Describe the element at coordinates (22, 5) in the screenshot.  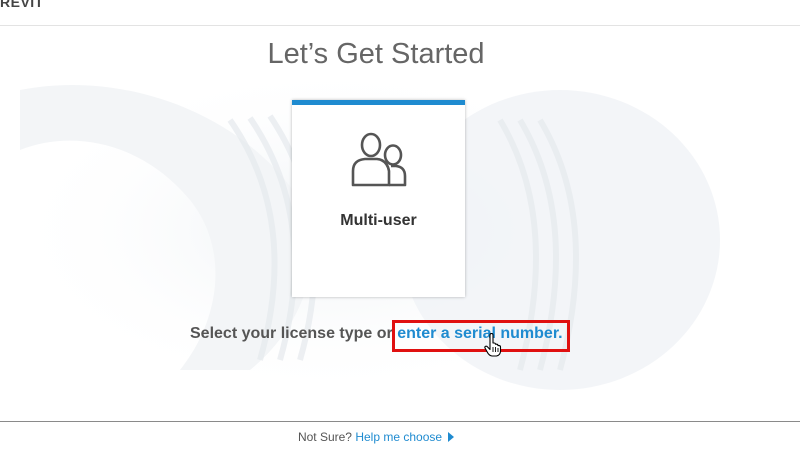
I see `brand-logo: REVIT` at that location.